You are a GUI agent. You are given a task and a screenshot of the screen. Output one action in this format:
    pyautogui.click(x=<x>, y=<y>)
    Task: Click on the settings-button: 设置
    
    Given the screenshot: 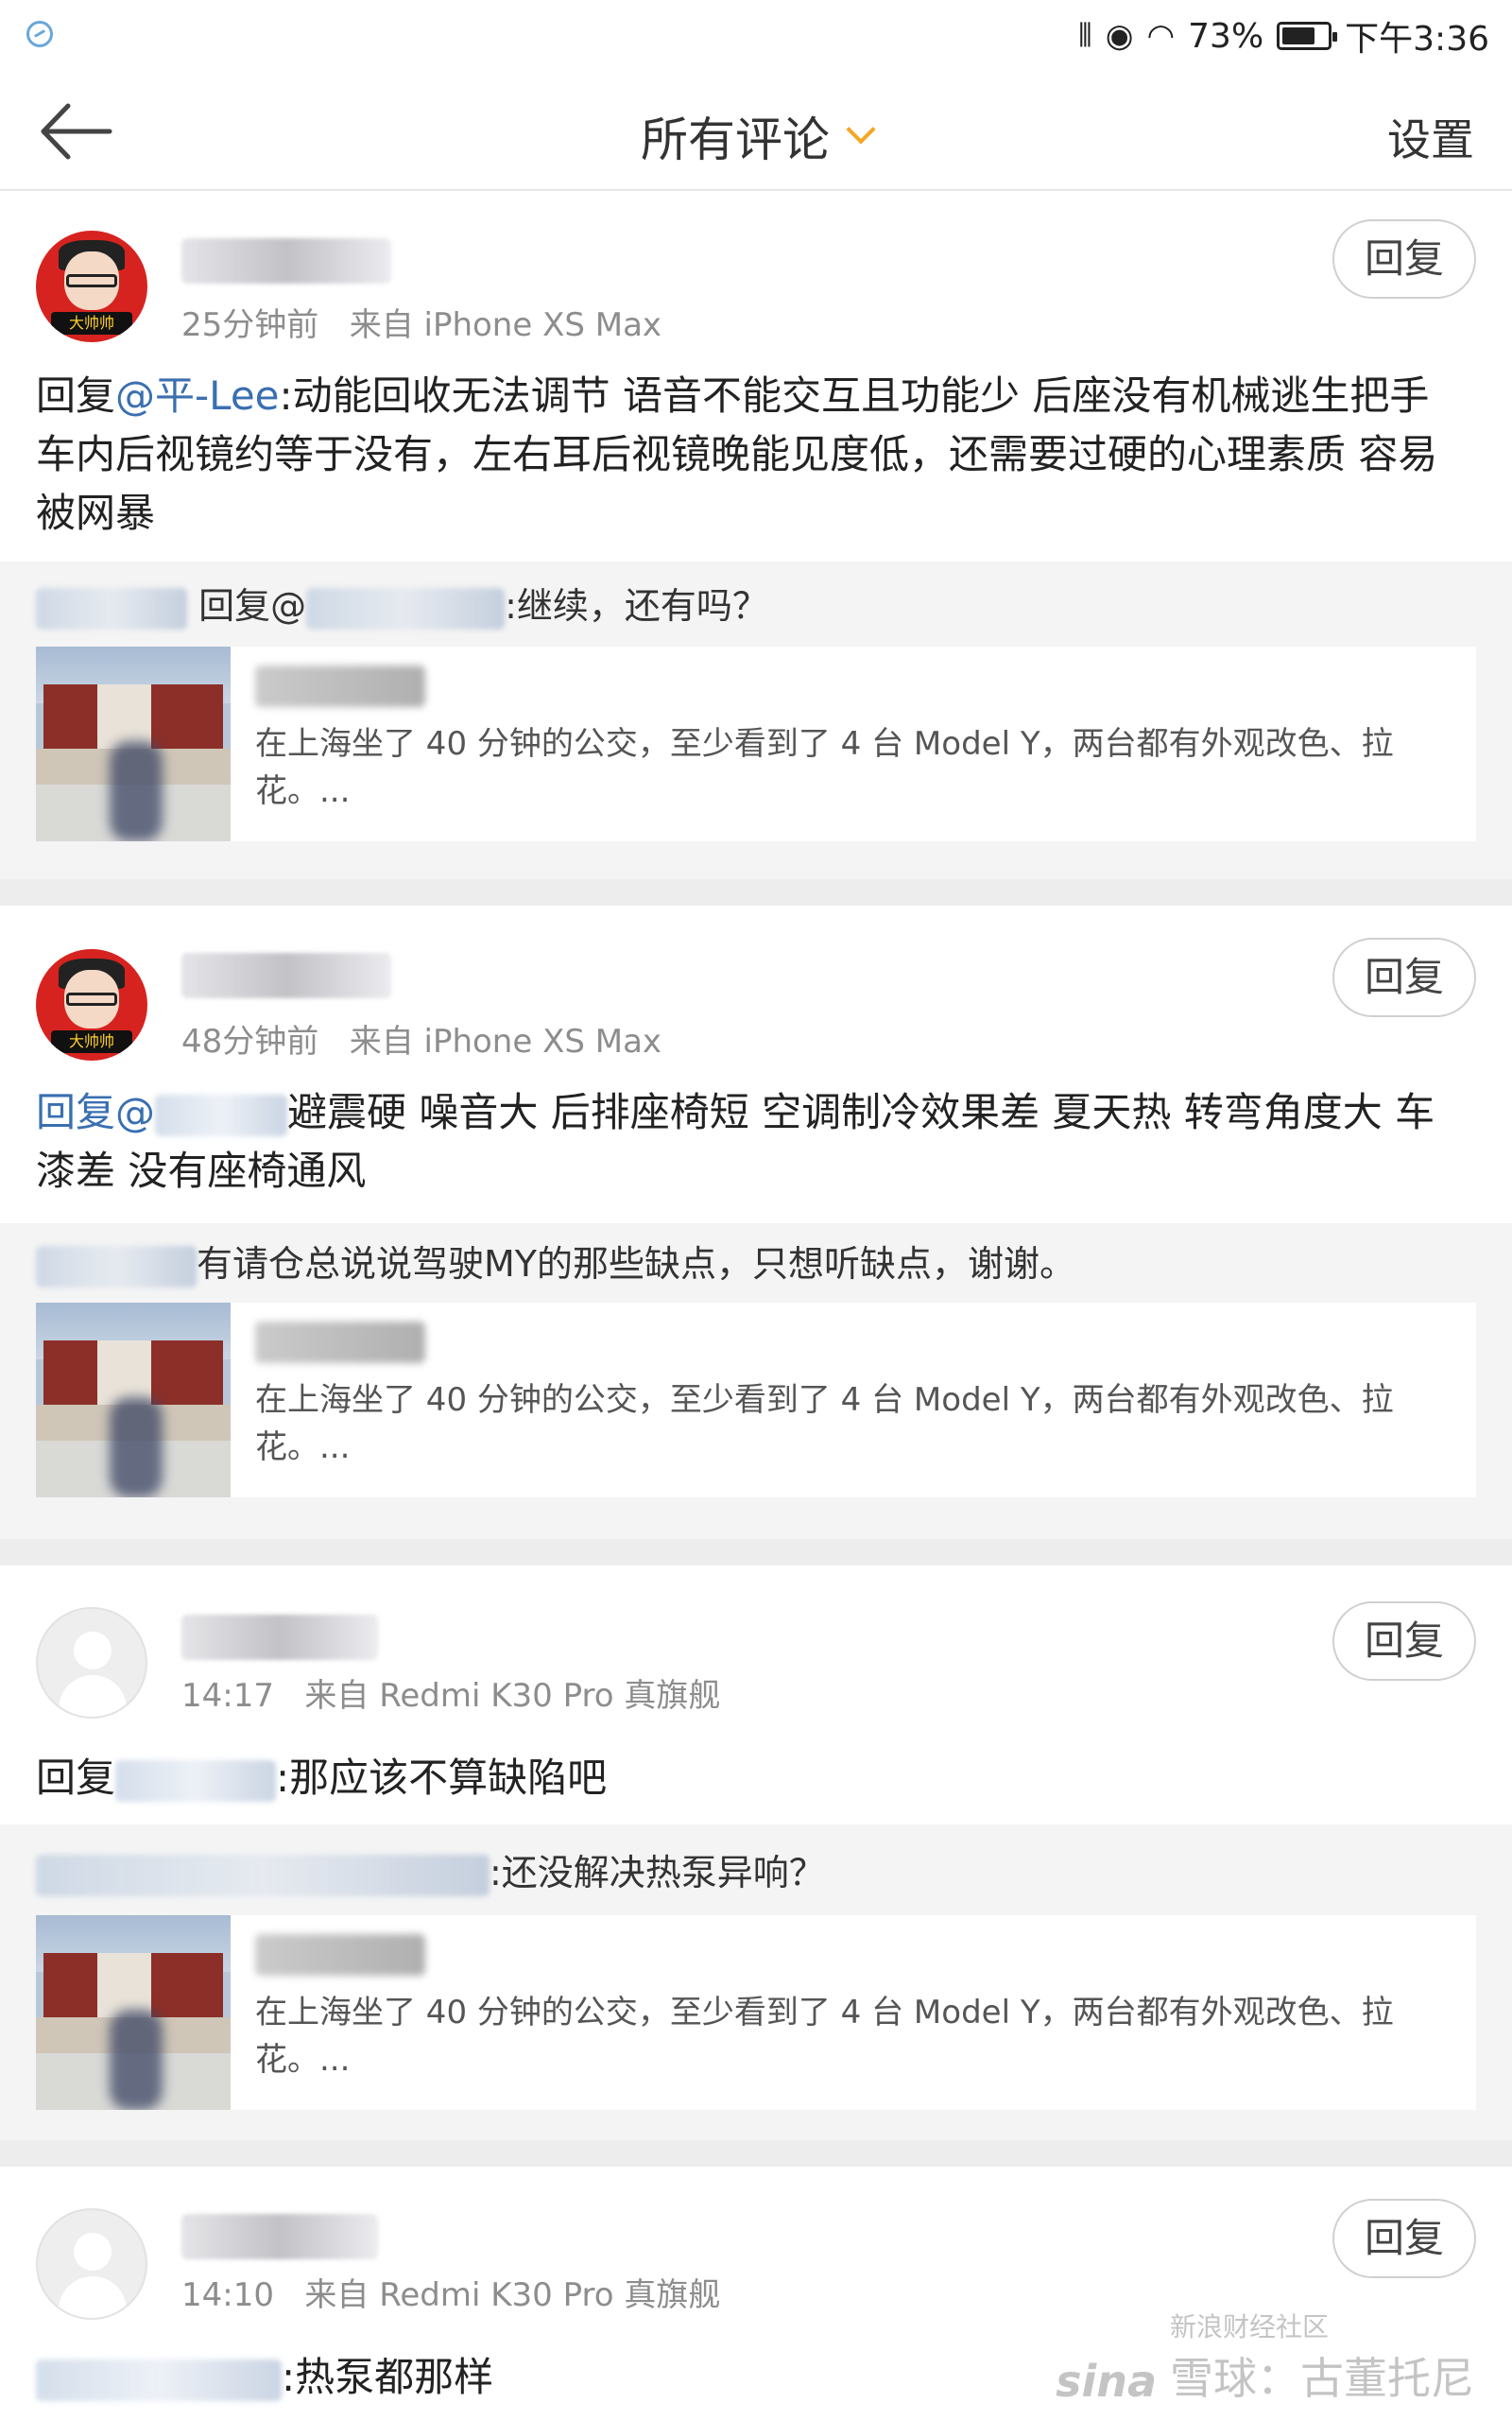 What is the action you would take?
    pyautogui.click(x=1430, y=137)
    